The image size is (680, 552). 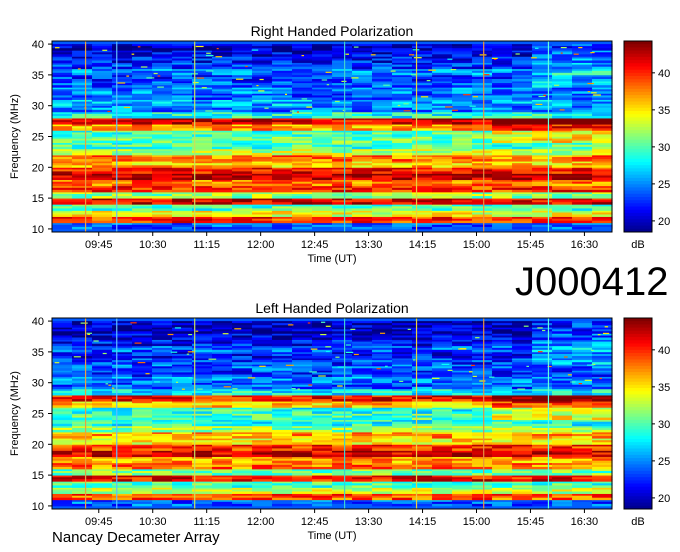 What do you see at coordinates (153, 245) in the screenshot?
I see `x-tick-label: 10:30` at bounding box center [153, 245].